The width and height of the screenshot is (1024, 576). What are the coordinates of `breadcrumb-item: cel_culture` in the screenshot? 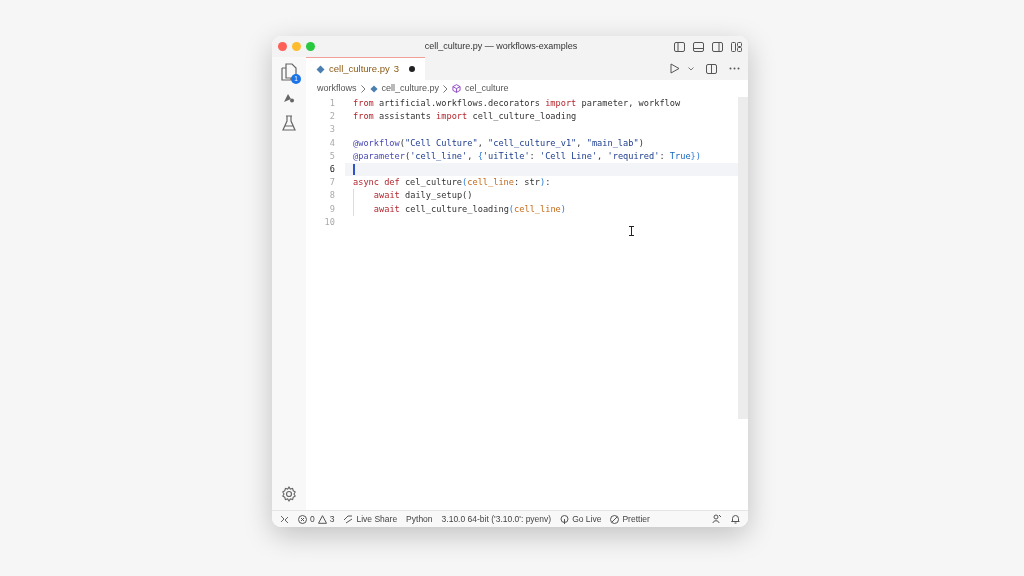 It's located at (487, 88).